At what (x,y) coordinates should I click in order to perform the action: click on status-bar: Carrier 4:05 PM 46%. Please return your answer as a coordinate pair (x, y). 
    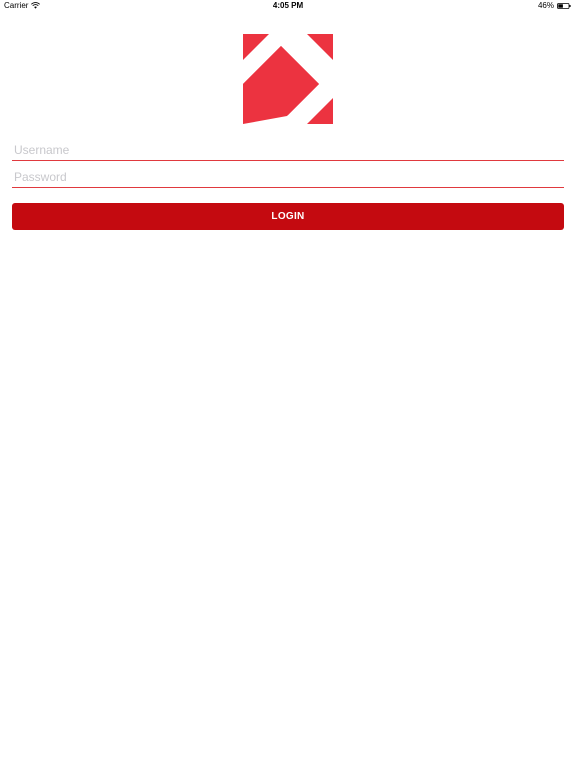
    Looking at the image, I should click on (288, 6).